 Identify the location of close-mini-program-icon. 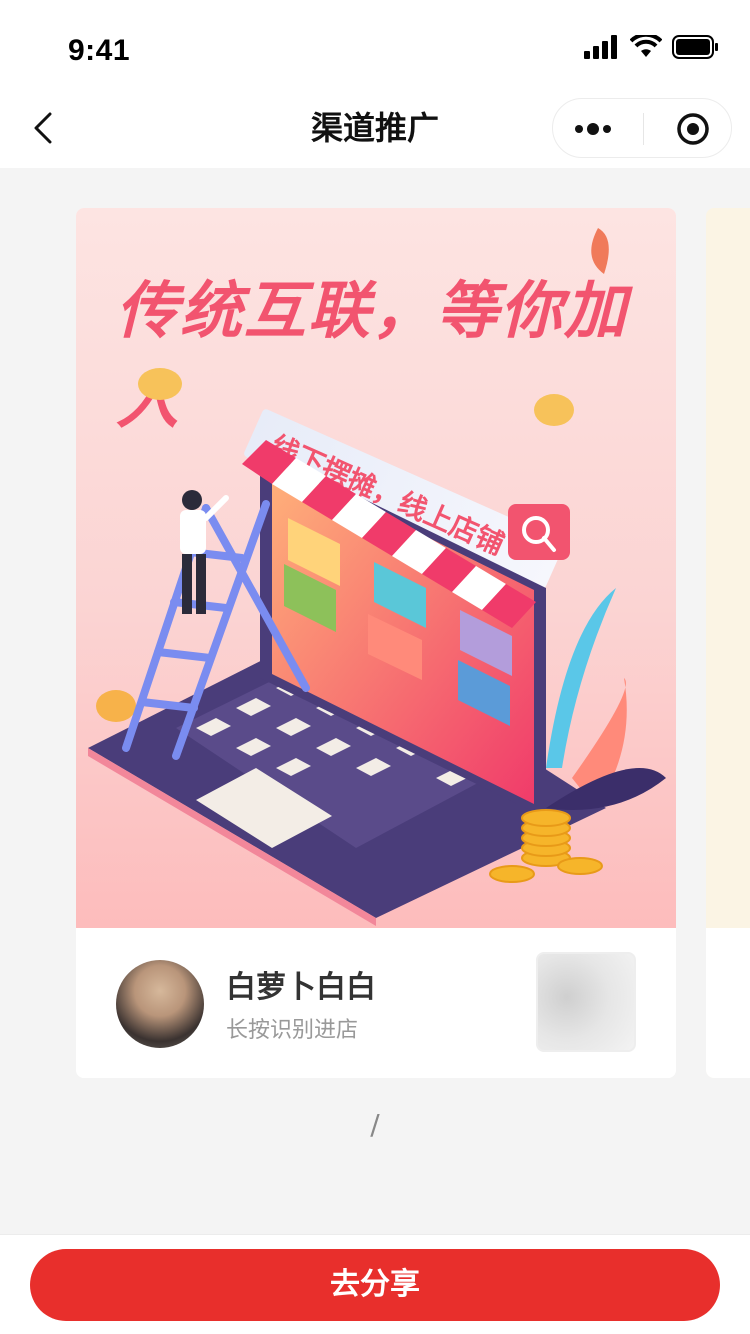
(693, 129).